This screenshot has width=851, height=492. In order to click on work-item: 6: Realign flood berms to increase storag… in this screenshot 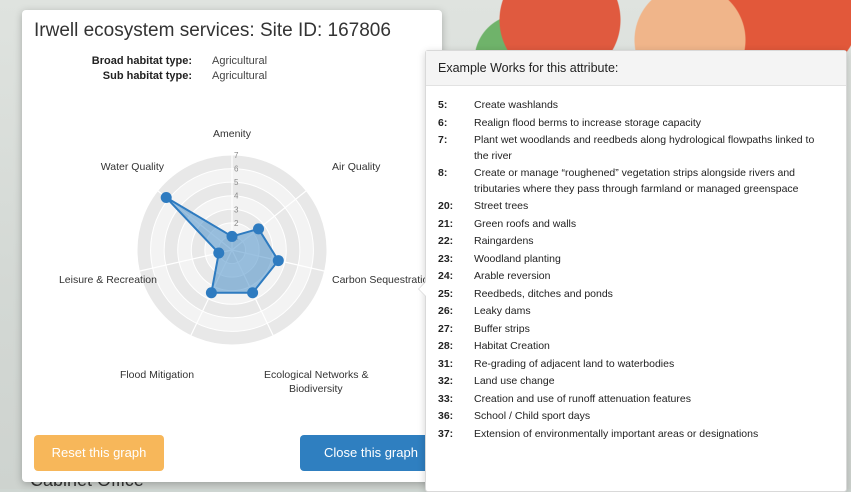, I will do `click(642, 124)`.